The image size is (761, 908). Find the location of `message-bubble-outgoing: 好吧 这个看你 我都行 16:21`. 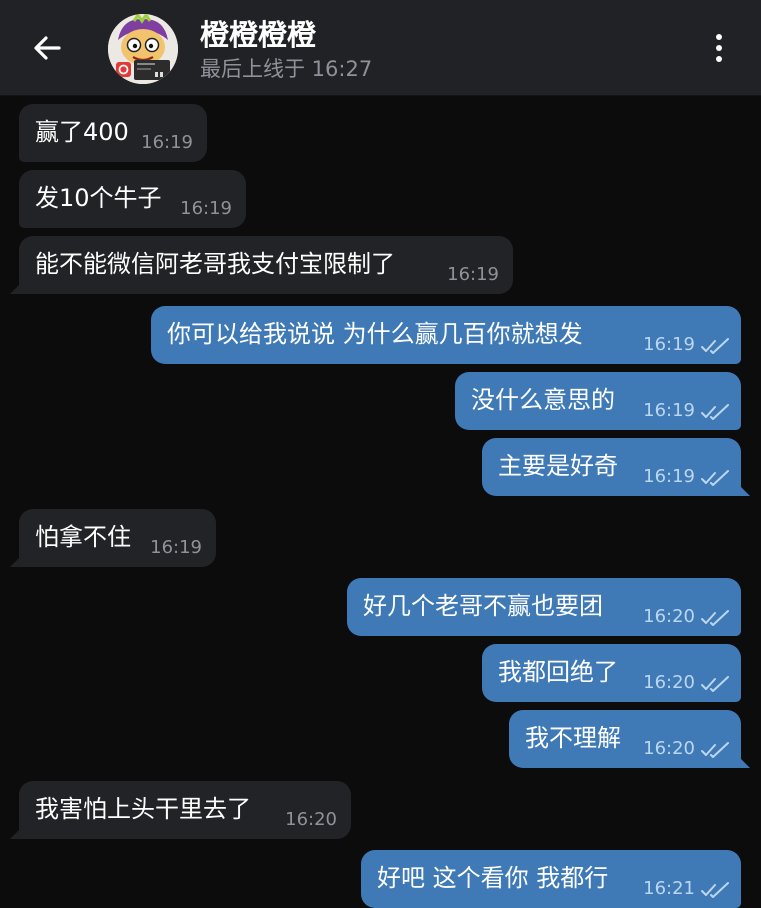

message-bubble-outgoing: 好吧 这个看你 我都行 16:21 is located at coordinates (551, 879).